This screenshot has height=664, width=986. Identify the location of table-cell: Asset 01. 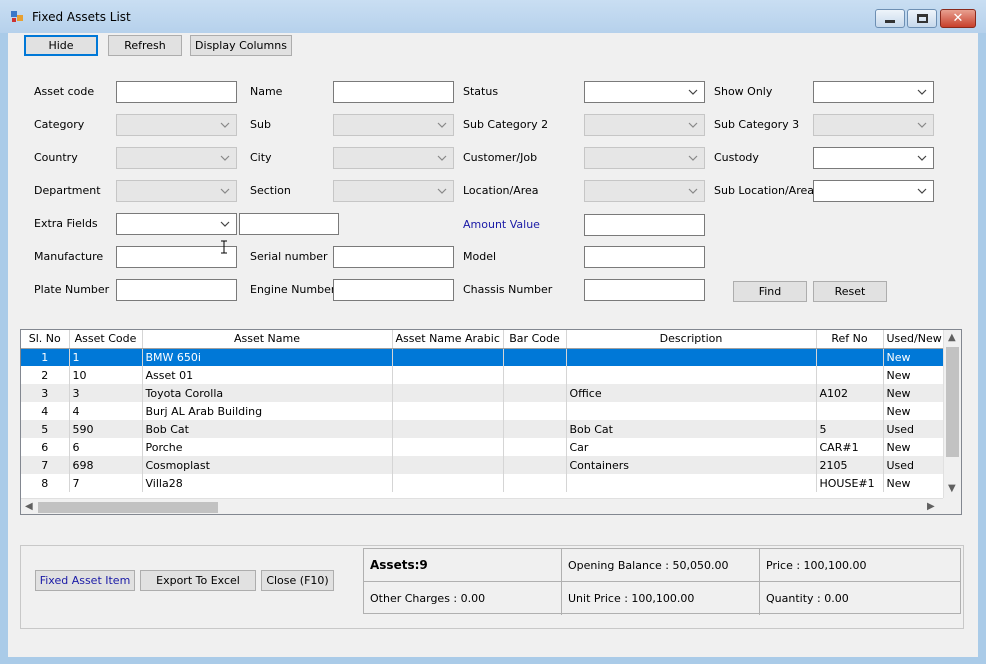
(267, 375).